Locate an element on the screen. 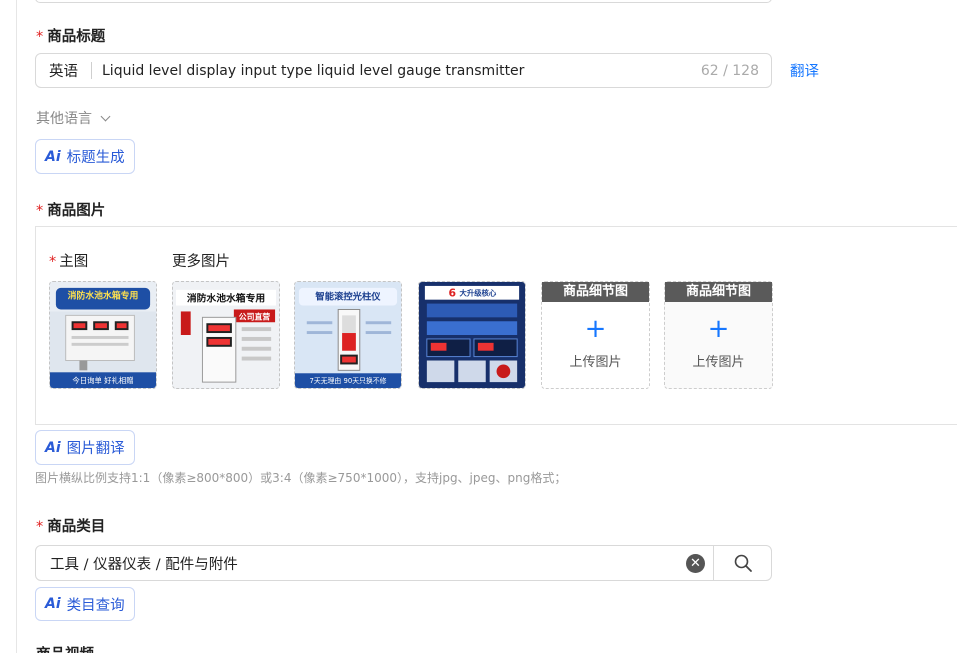 The width and height of the screenshot is (957, 653). thumb-footer: 今日询单 好礼相赠 is located at coordinates (102, 380).